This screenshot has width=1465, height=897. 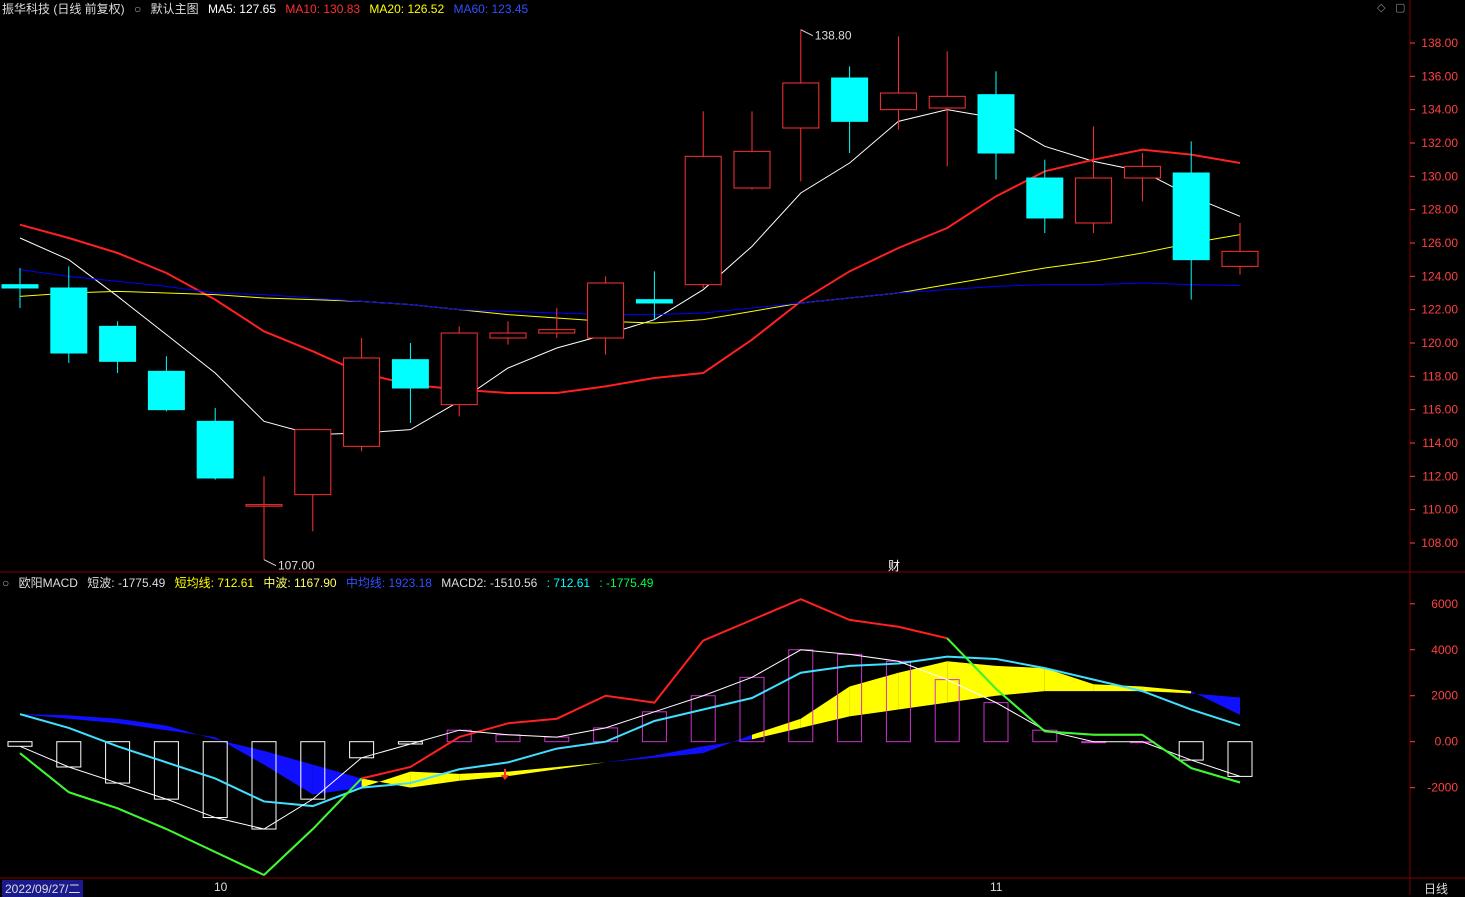 I want to click on y-tick-label: 128.00, so click(x=1439, y=210).